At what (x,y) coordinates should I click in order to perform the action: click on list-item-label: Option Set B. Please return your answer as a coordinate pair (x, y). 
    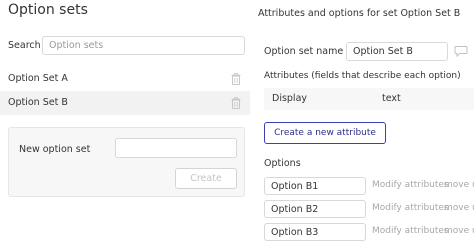
    Looking at the image, I should click on (38, 102).